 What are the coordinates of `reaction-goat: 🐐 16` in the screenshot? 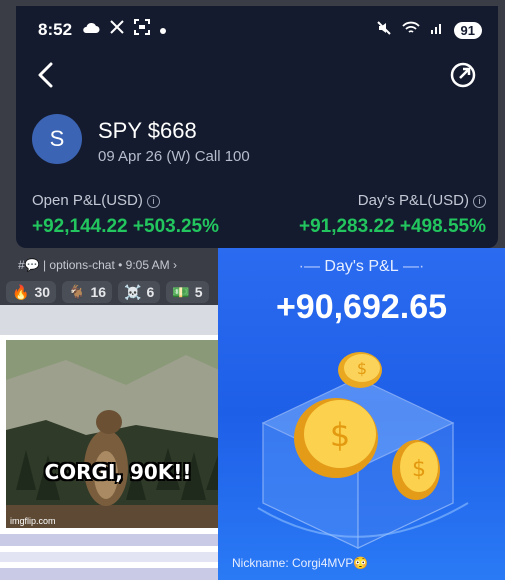 It's located at (87, 292).